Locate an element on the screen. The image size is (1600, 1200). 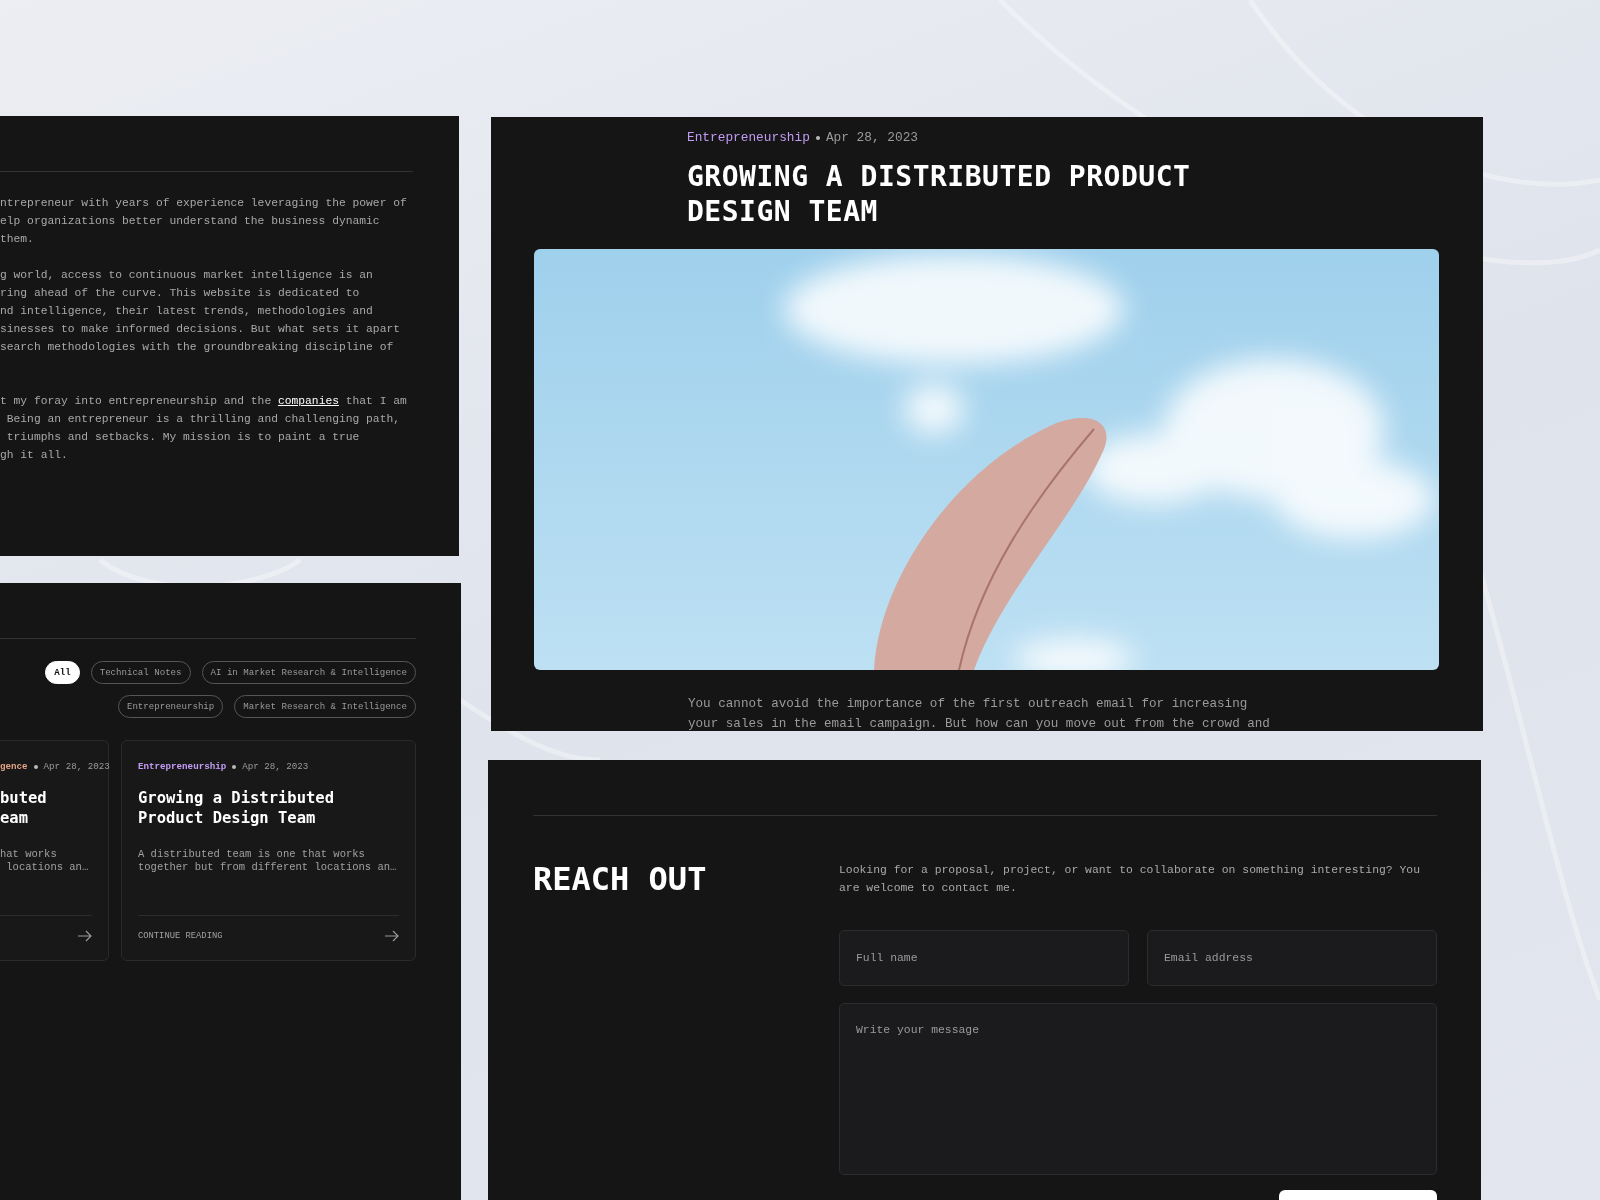
companies-link: companies is located at coordinates (308, 401).